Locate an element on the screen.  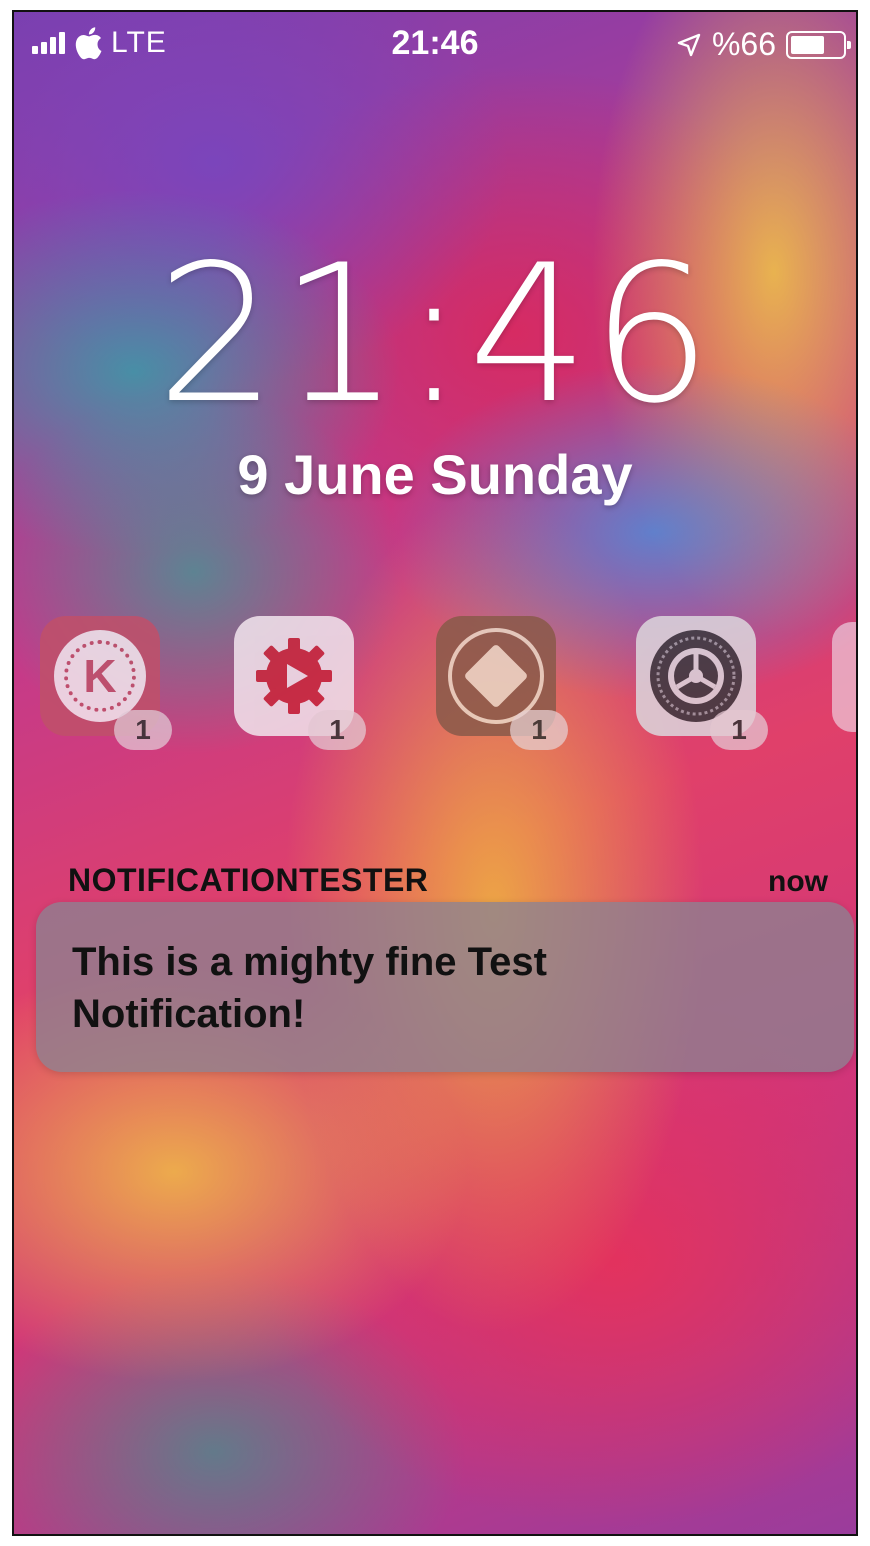
notification-body-line: This is a mighty fine Test is located at coordinates (309, 962).